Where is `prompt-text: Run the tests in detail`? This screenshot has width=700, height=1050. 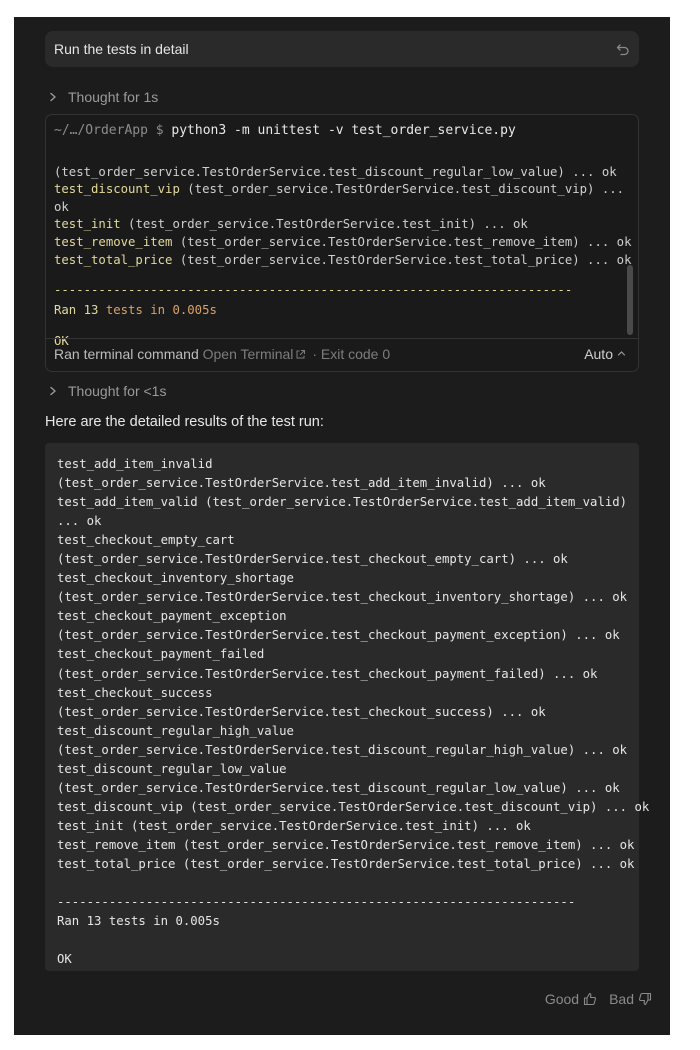 prompt-text: Run the tests in detail is located at coordinates (121, 49).